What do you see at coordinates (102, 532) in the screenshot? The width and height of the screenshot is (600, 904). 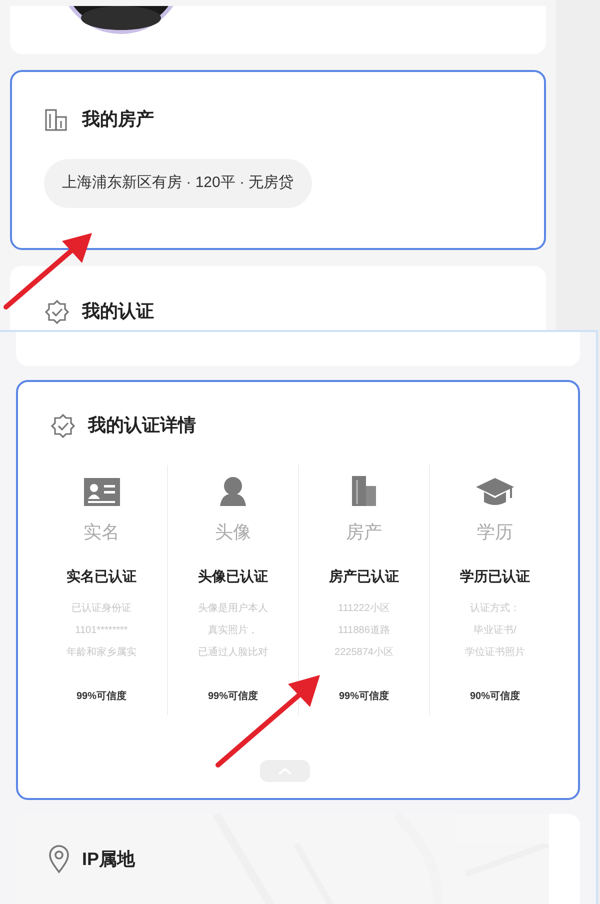 I see `category-label: 实名` at bounding box center [102, 532].